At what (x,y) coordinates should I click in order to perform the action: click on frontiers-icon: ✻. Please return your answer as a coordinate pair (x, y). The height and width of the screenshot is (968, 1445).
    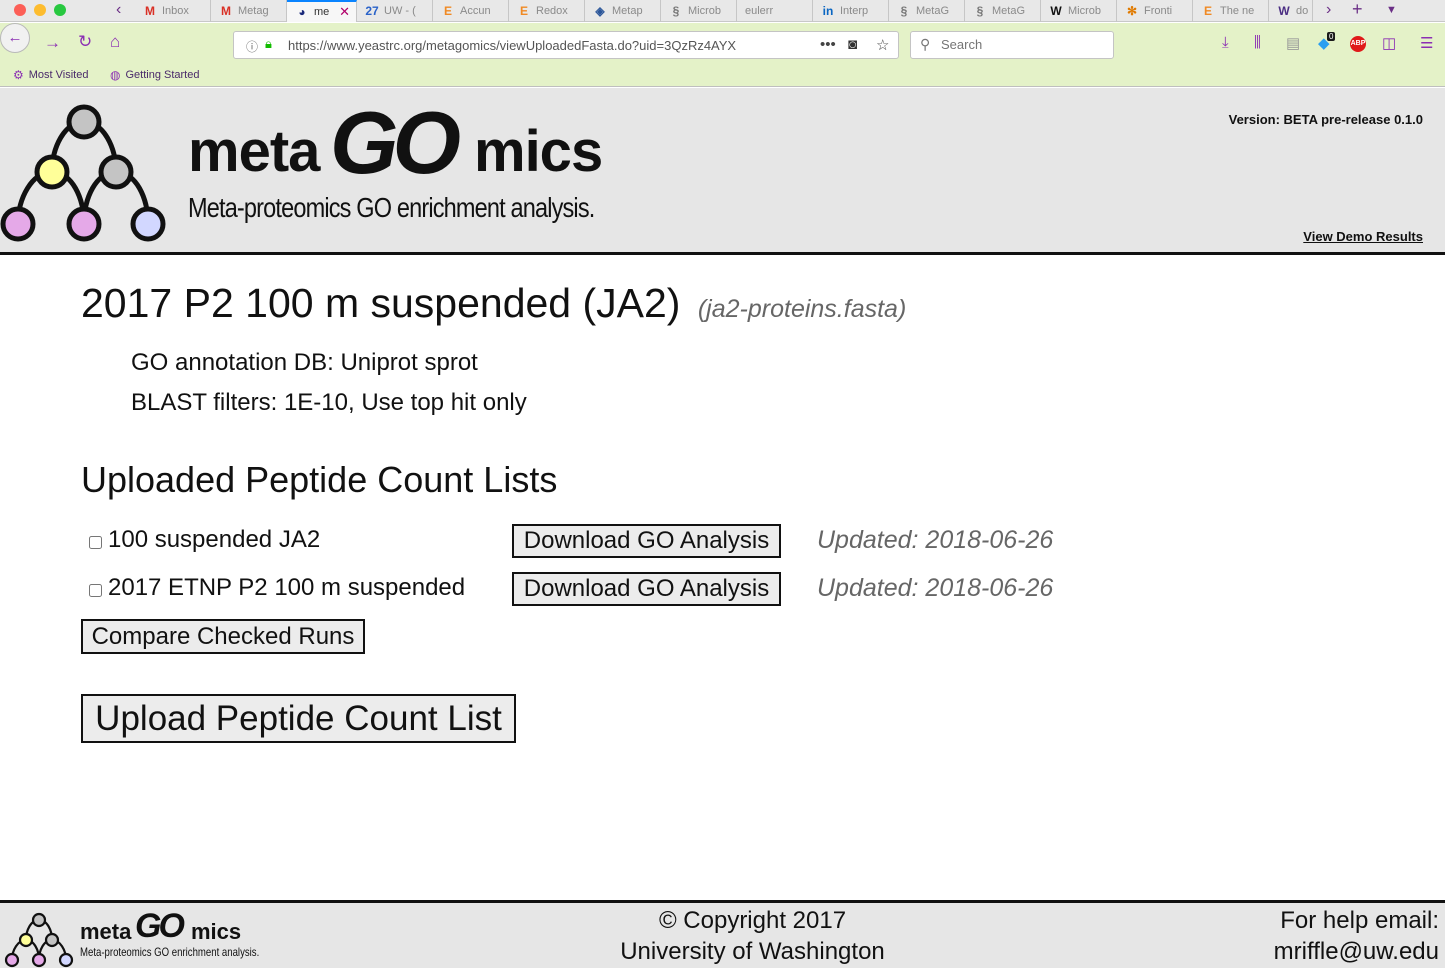
    Looking at the image, I should click on (1132, 11).